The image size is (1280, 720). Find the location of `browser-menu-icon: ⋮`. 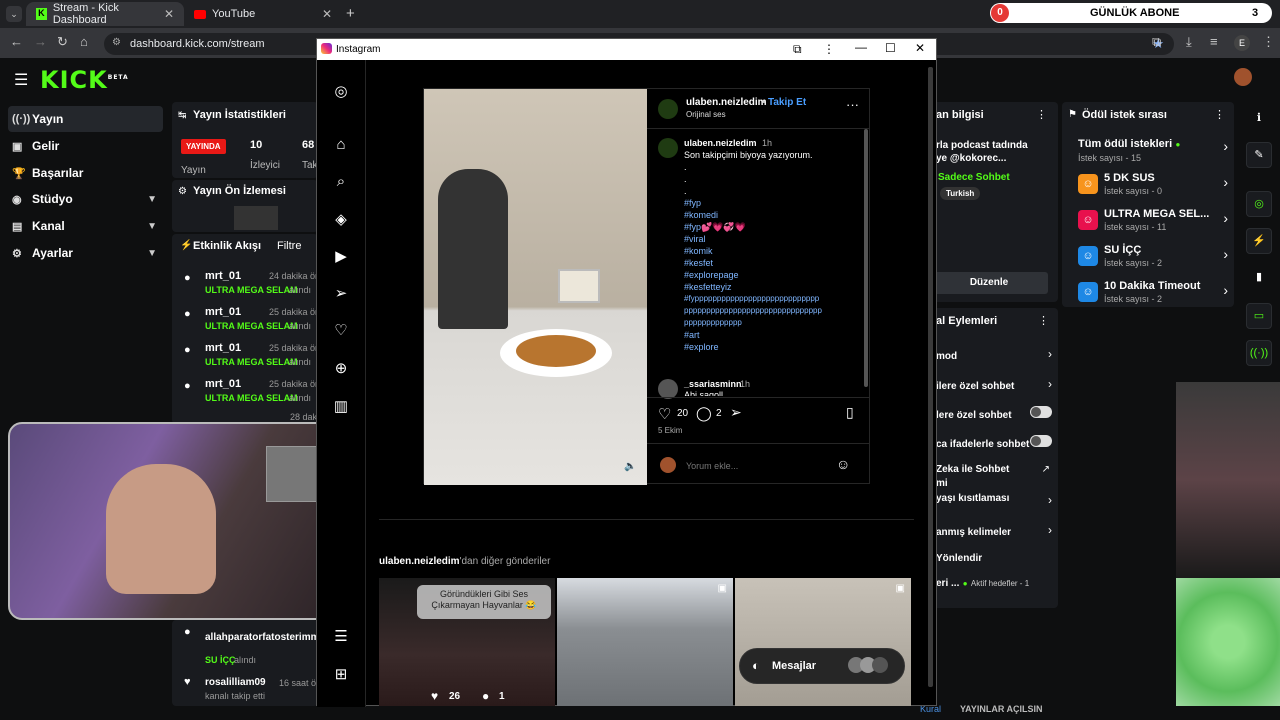

browser-menu-icon: ⋮ is located at coordinates (1268, 42).